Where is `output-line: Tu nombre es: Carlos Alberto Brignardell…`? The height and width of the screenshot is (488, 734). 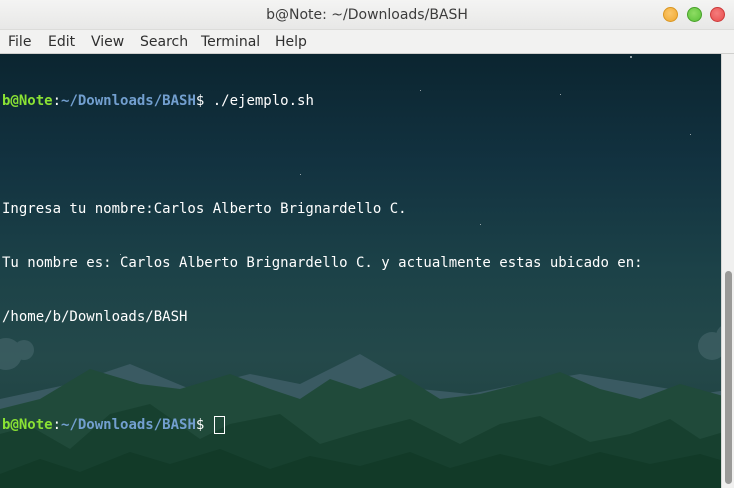
output-line: Tu nombre es: Carlos Alberto Brignardell… is located at coordinates (322, 263).